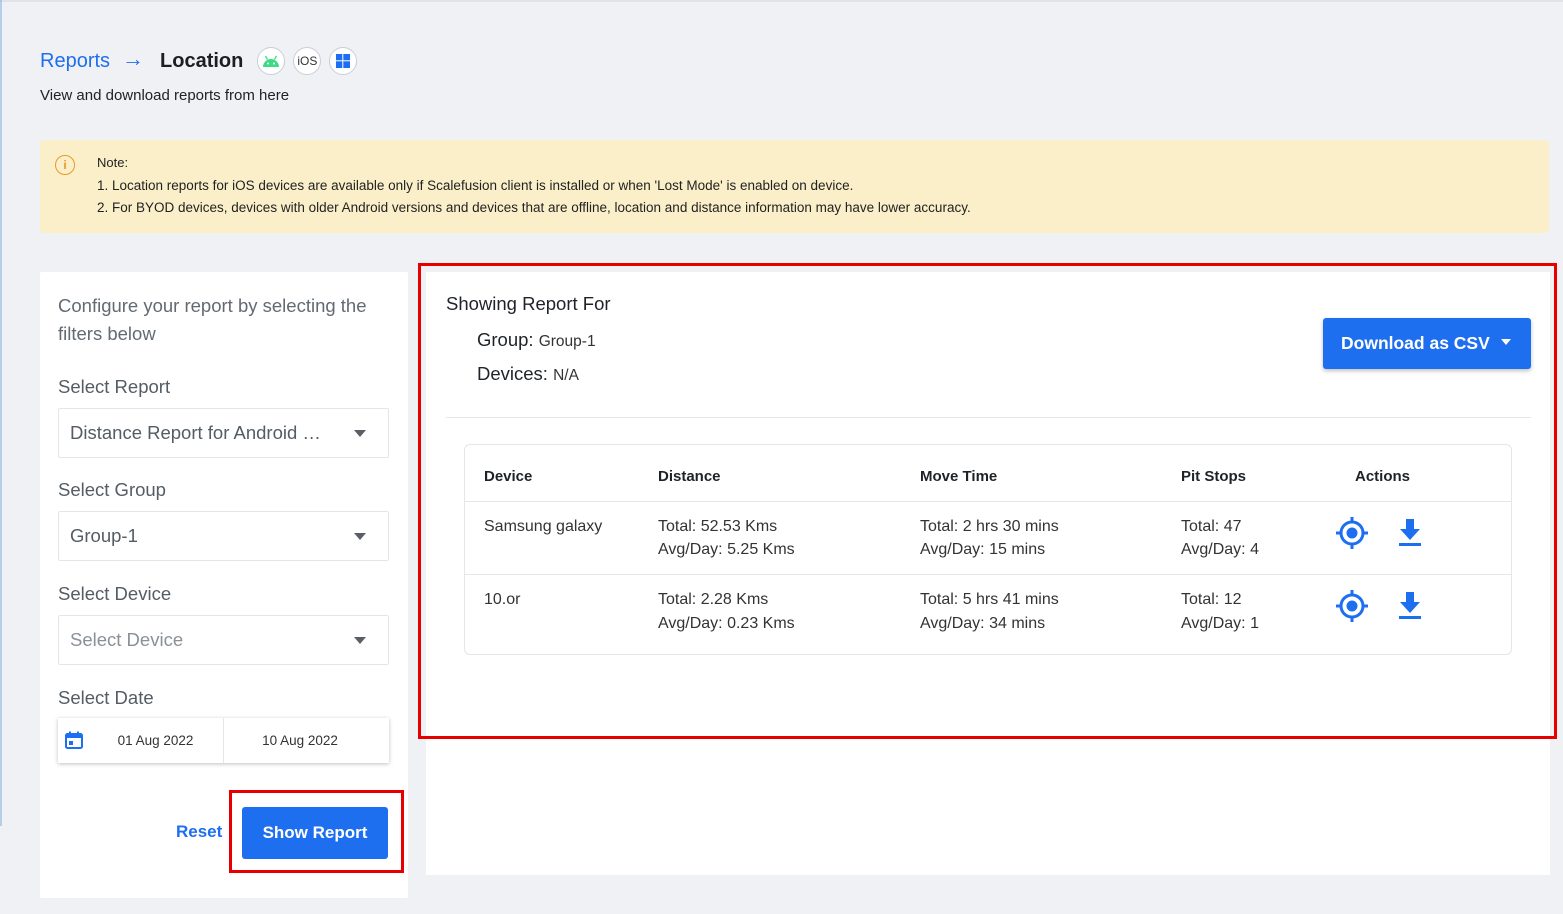 Image resolution: width=1563 pixels, height=914 pixels. I want to click on distance-total: Total: 52.53 Kms, so click(718, 526).